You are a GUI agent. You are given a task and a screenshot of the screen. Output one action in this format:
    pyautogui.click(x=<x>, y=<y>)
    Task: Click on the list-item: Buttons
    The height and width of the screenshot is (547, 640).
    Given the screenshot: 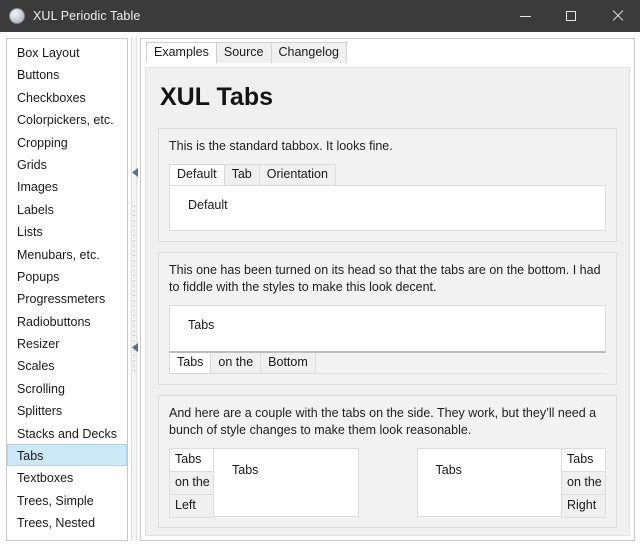 What is the action you would take?
    pyautogui.click(x=67, y=74)
    